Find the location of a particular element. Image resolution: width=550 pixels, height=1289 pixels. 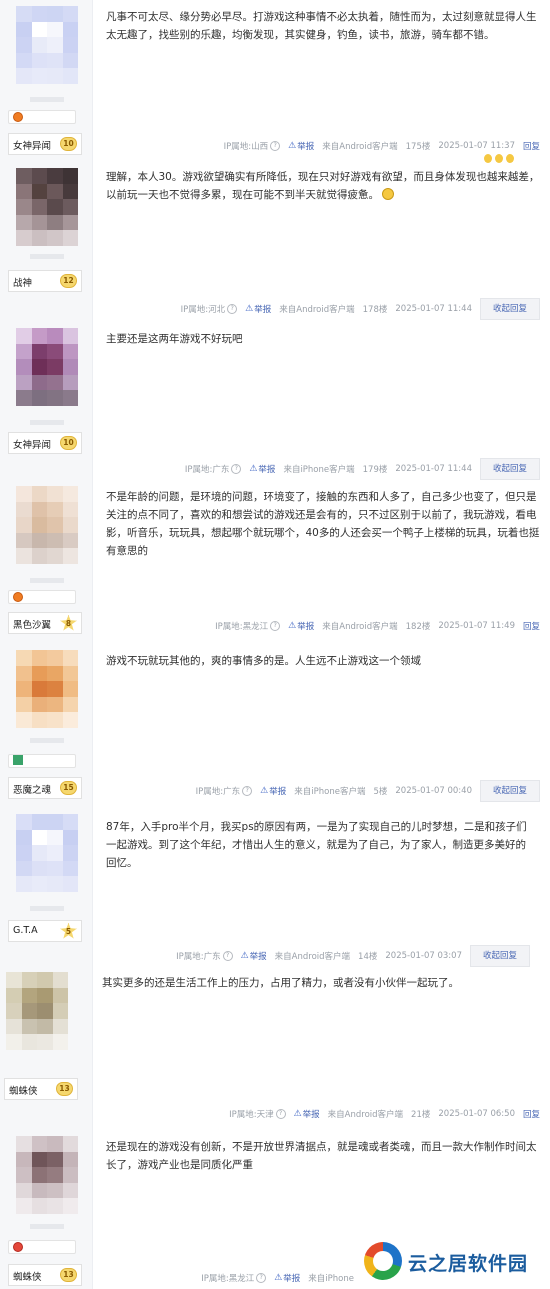

ip-location: IP属地:天津 is located at coordinates (251, 1115).